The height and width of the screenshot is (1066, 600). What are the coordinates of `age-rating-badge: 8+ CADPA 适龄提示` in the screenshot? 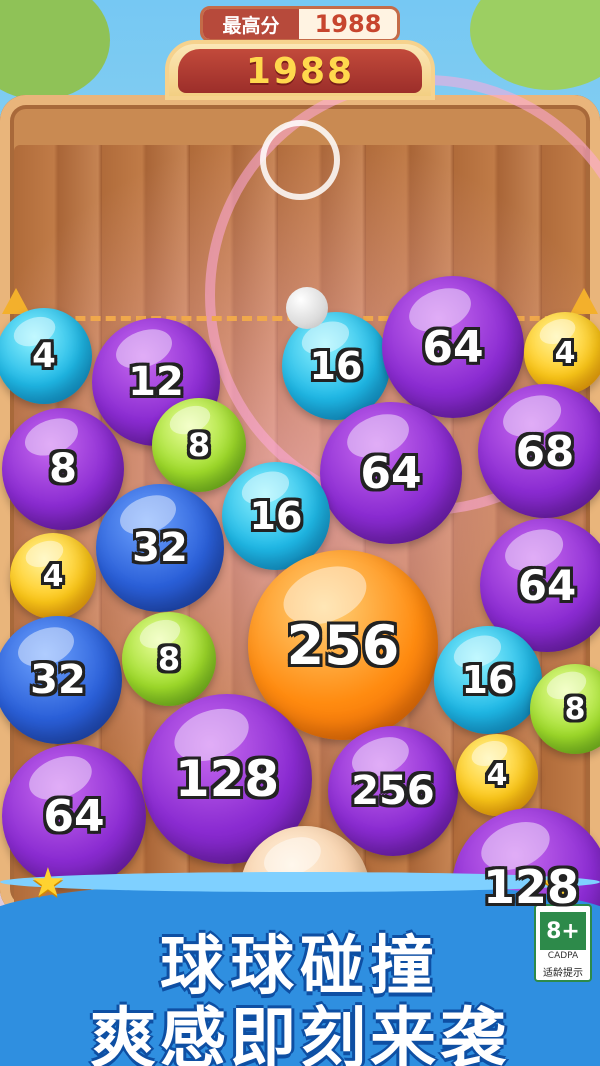 It's located at (563, 943).